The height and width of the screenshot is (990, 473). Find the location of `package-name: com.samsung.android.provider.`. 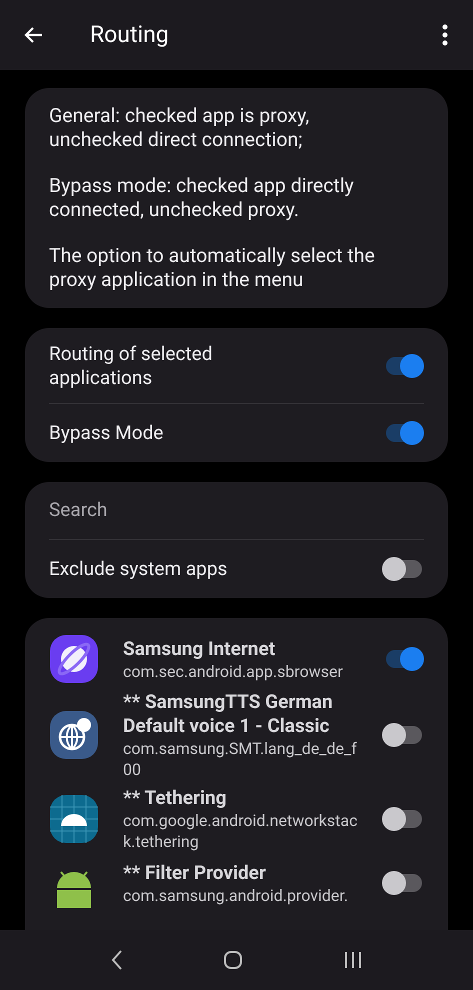

package-name: com.samsung.android.provider. is located at coordinates (236, 895).